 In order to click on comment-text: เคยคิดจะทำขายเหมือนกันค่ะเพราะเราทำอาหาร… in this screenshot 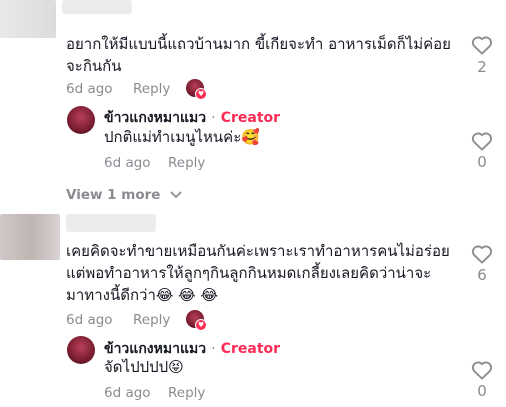, I will do `click(258, 273)`.